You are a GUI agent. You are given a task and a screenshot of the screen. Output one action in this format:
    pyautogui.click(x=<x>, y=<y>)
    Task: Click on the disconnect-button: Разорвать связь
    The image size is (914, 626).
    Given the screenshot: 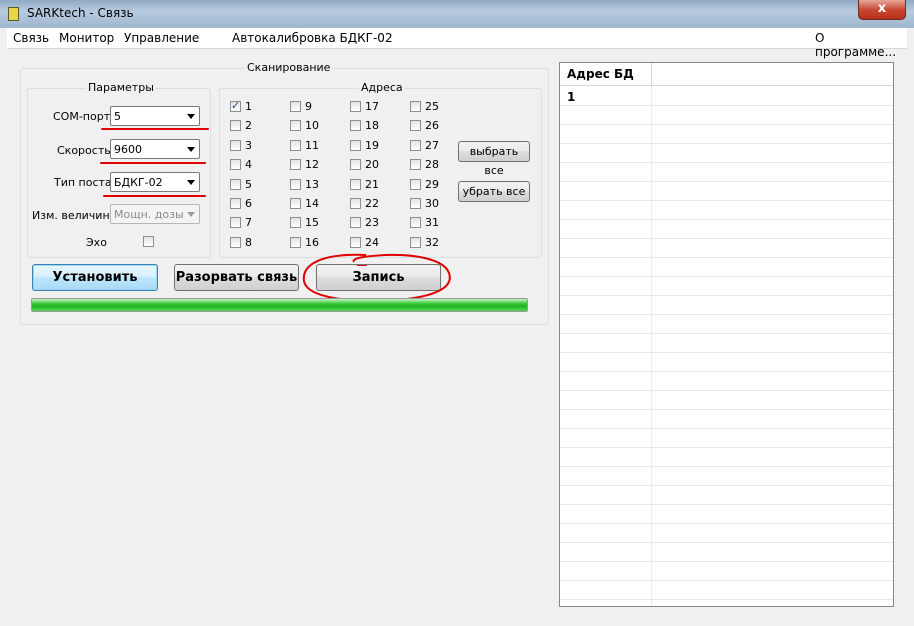 What is the action you would take?
    pyautogui.click(x=236, y=277)
    